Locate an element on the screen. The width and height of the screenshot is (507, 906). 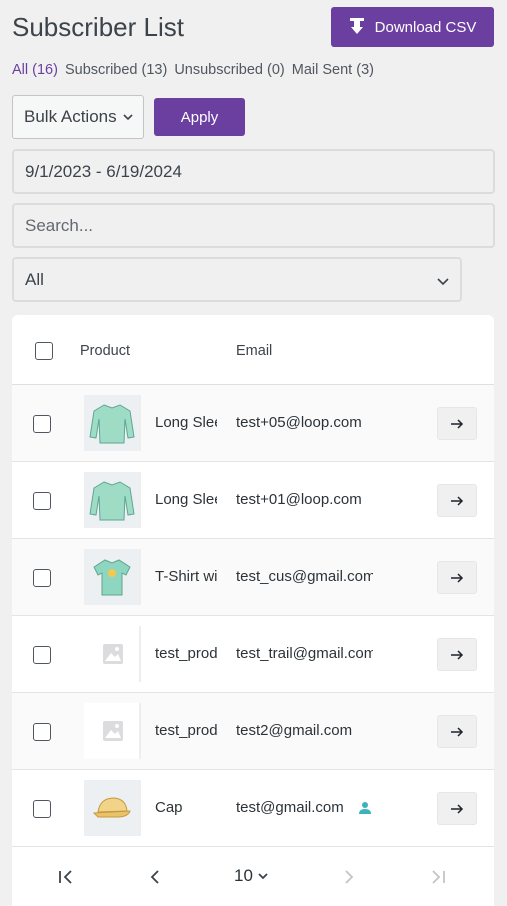
last-page-button is located at coordinates (438, 877).